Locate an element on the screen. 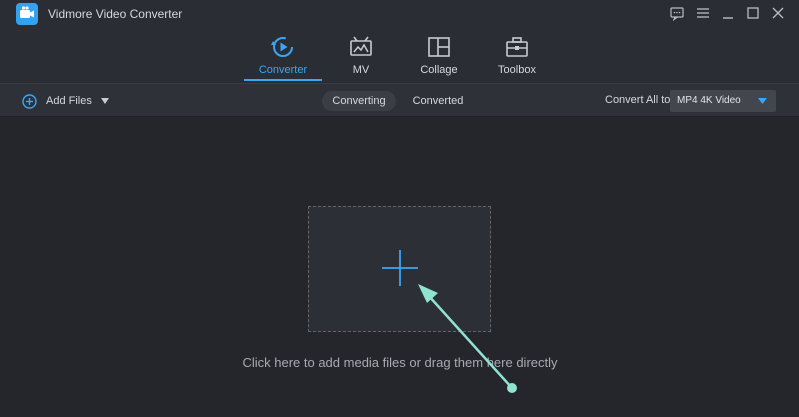 The height and width of the screenshot is (417, 799). video-camera-icon is located at coordinates (27, 14).